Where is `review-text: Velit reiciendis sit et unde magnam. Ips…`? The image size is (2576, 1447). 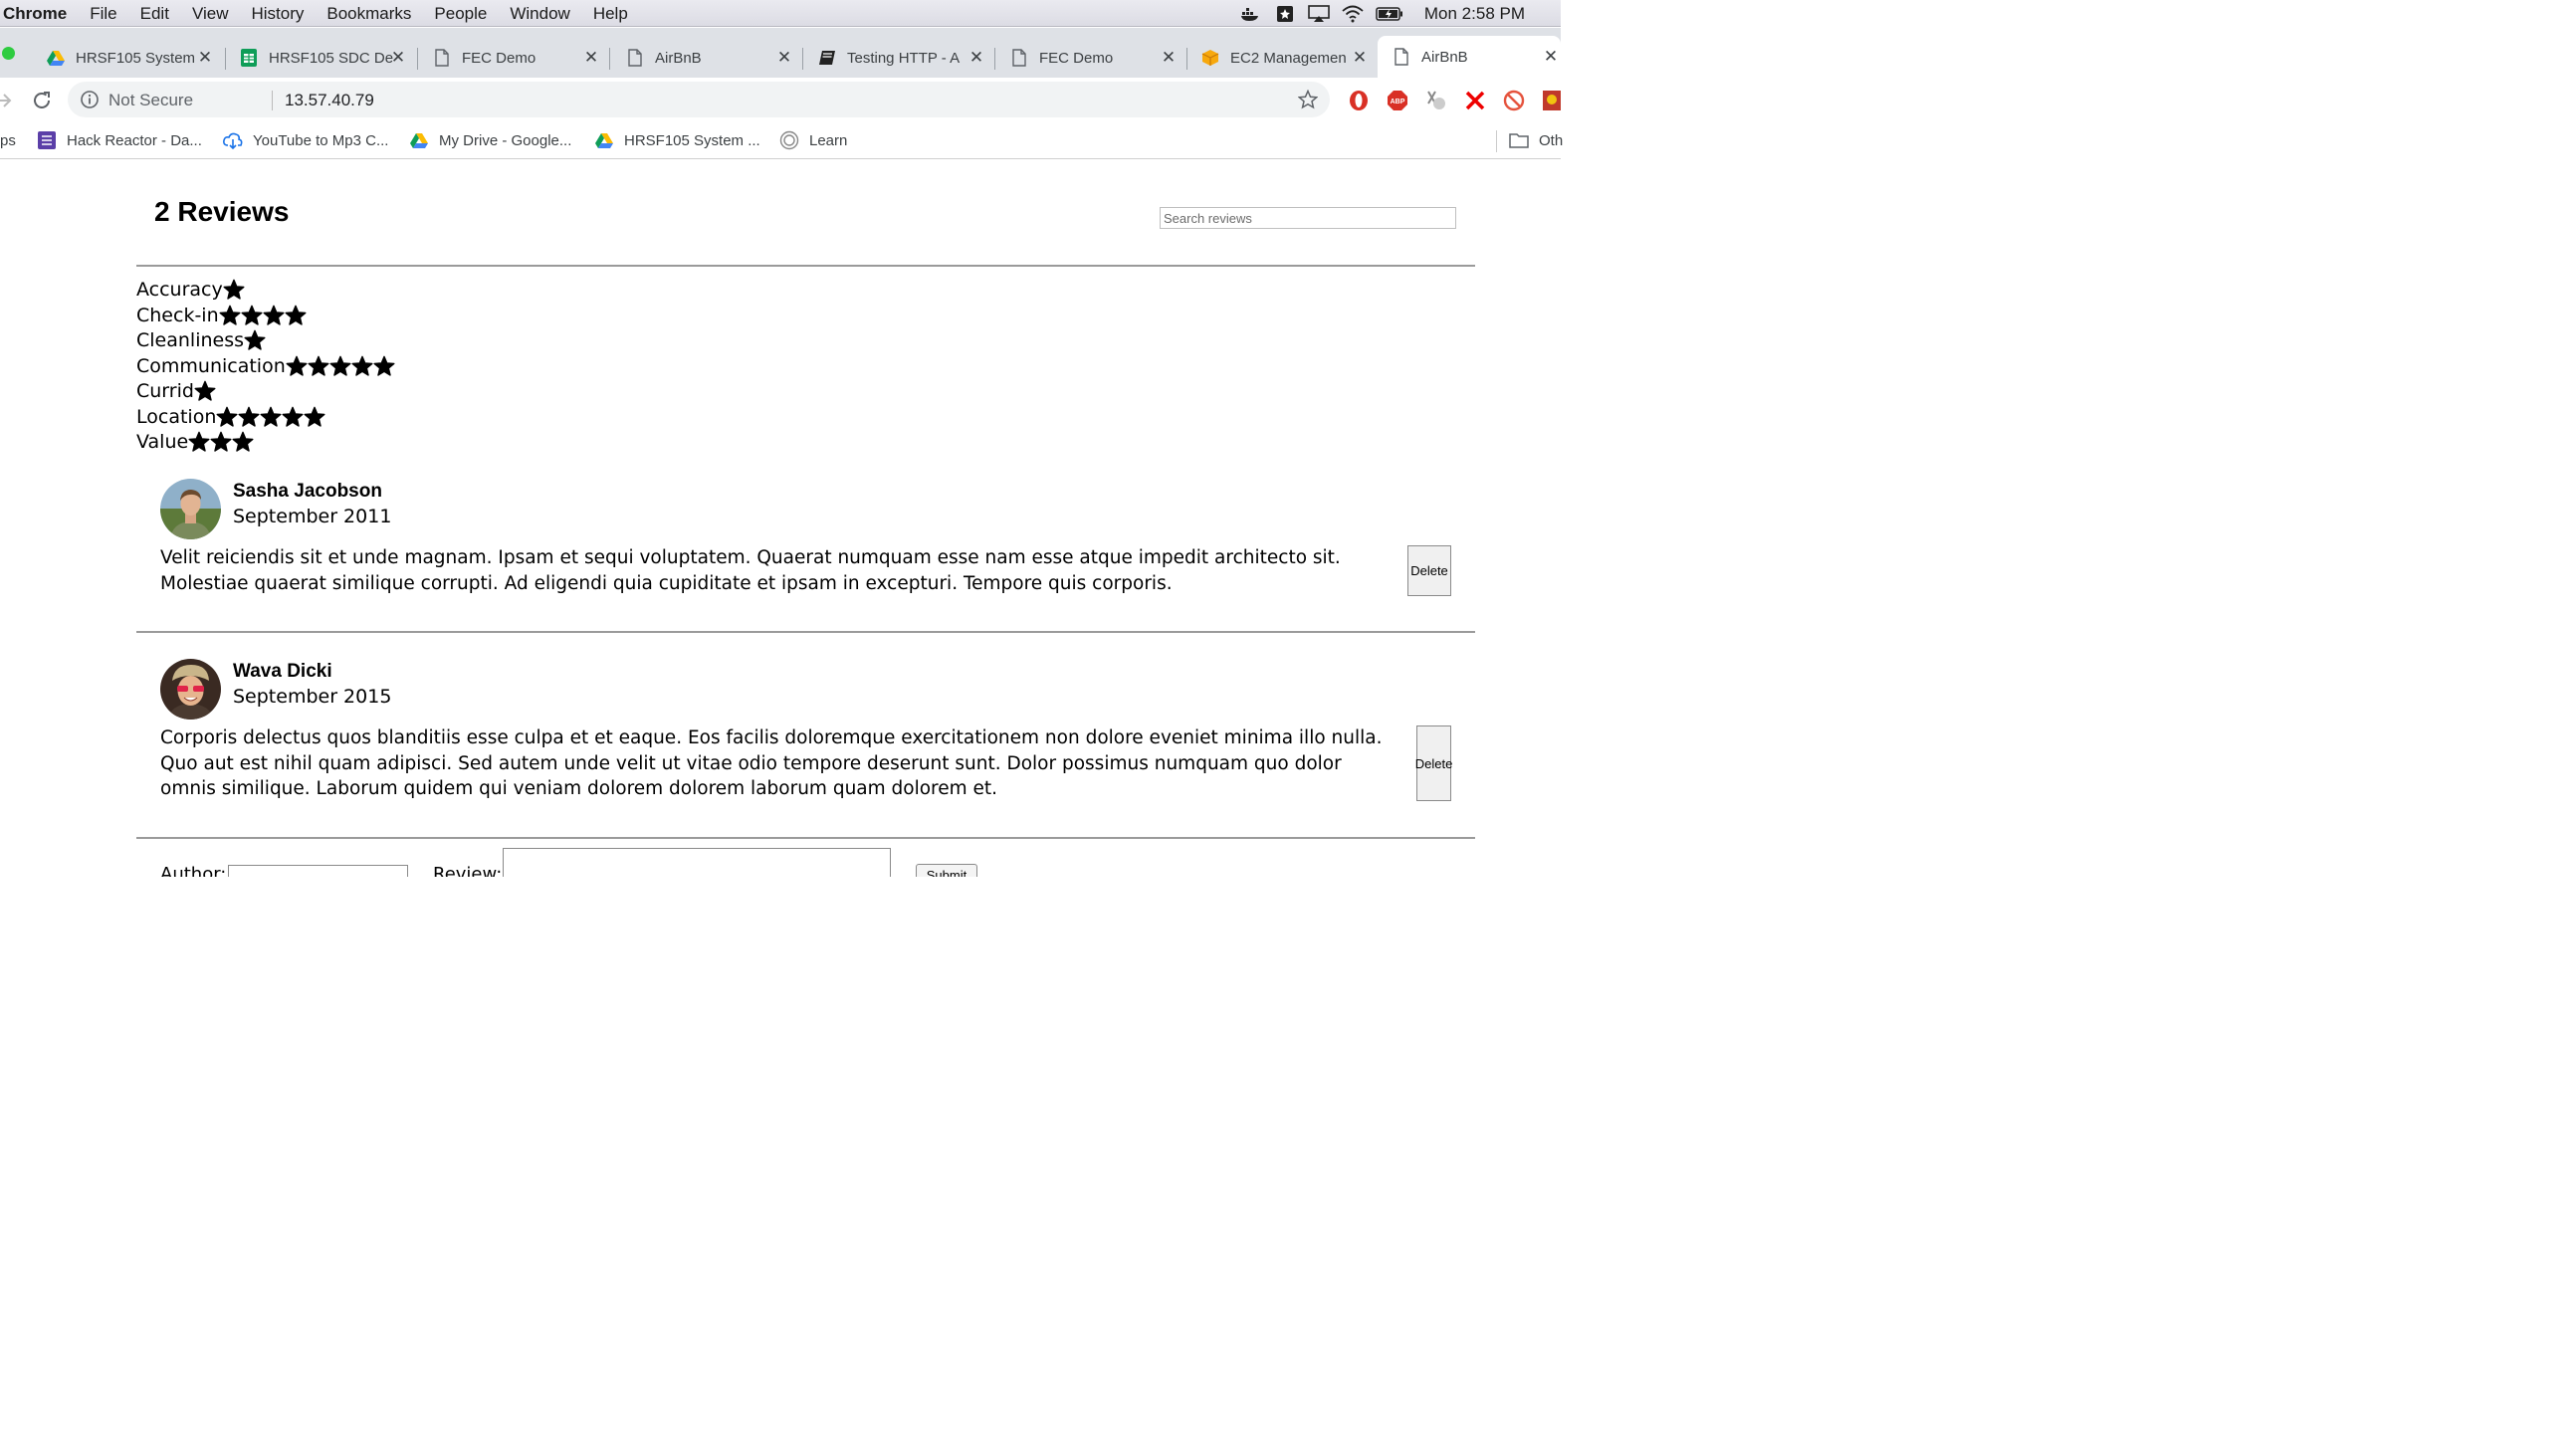
review-text: Velit reiciendis sit et unde magnam. Ips… is located at coordinates (750, 570).